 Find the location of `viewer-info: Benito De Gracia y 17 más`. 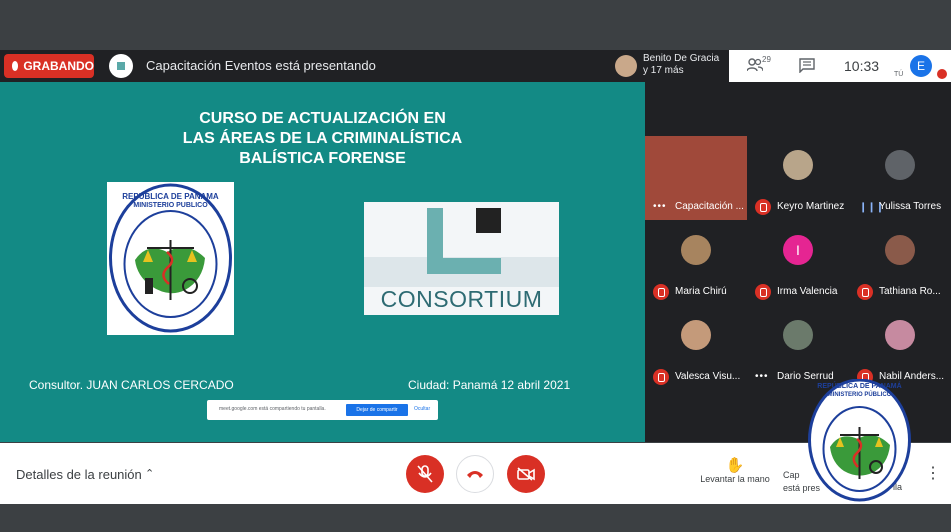

viewer-info: Benito De Gracia y 17 más is located at coordinates (681, 65).